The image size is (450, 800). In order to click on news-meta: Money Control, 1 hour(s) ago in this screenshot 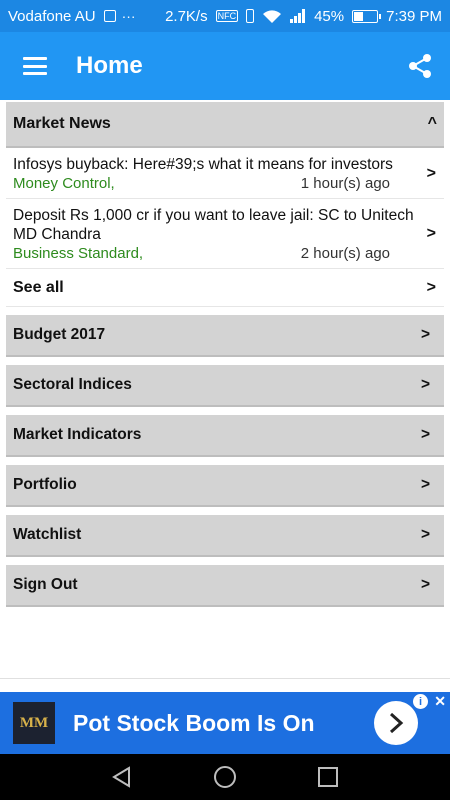, I will do `click(214, 183)`.